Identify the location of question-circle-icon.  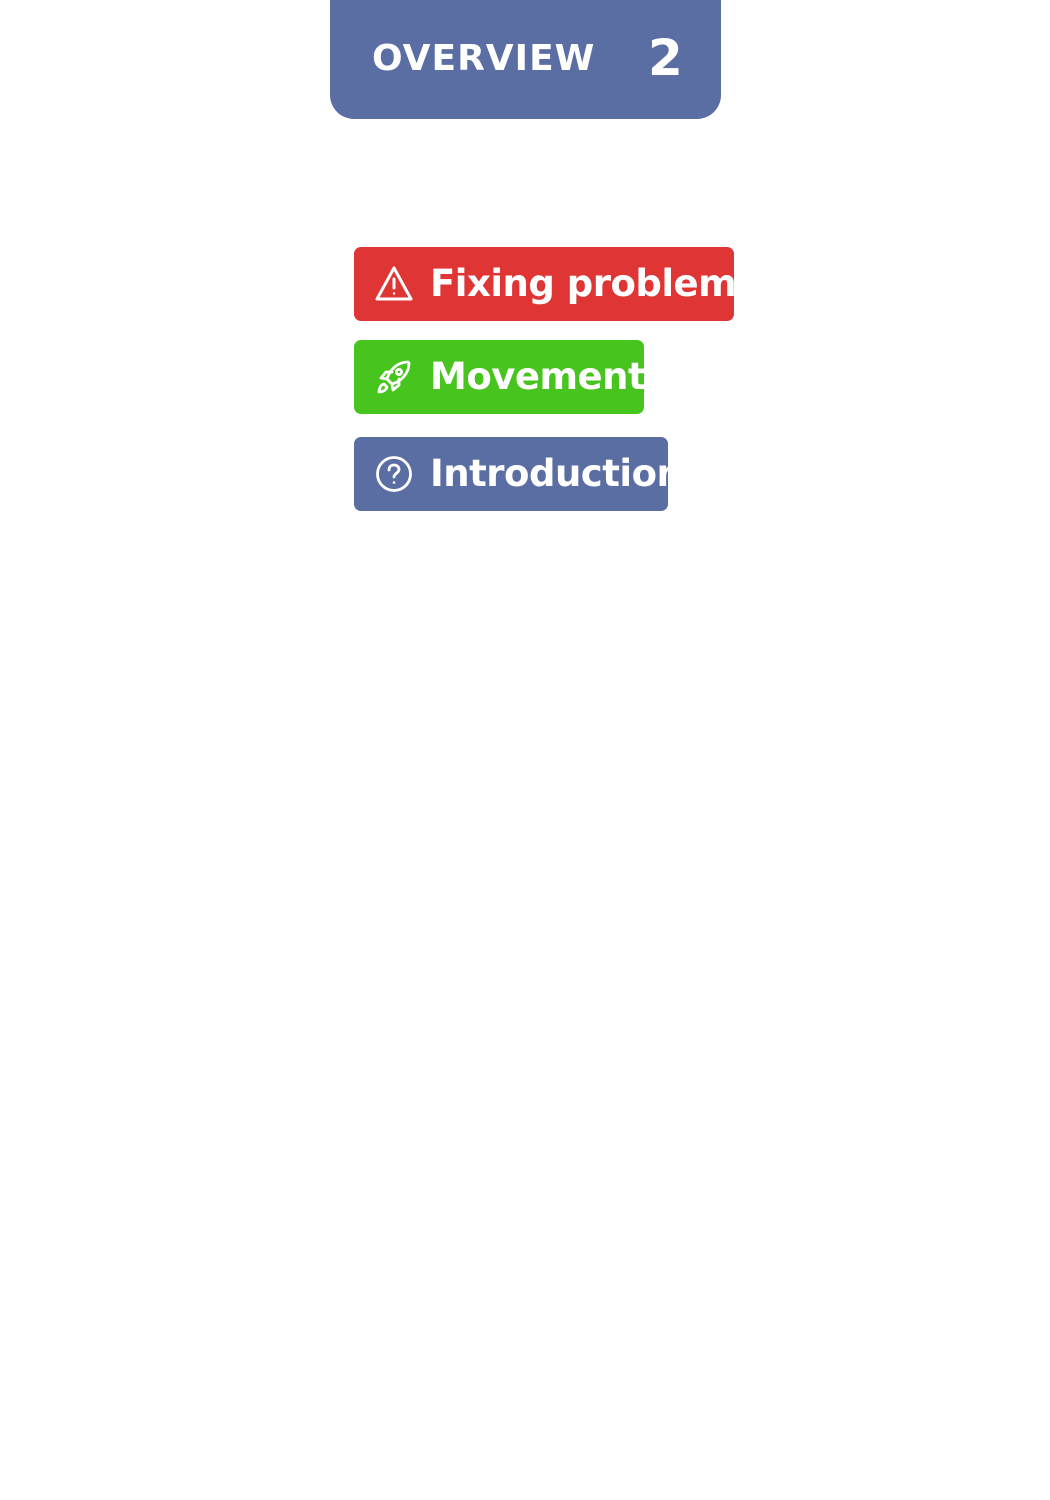
(394, 474).